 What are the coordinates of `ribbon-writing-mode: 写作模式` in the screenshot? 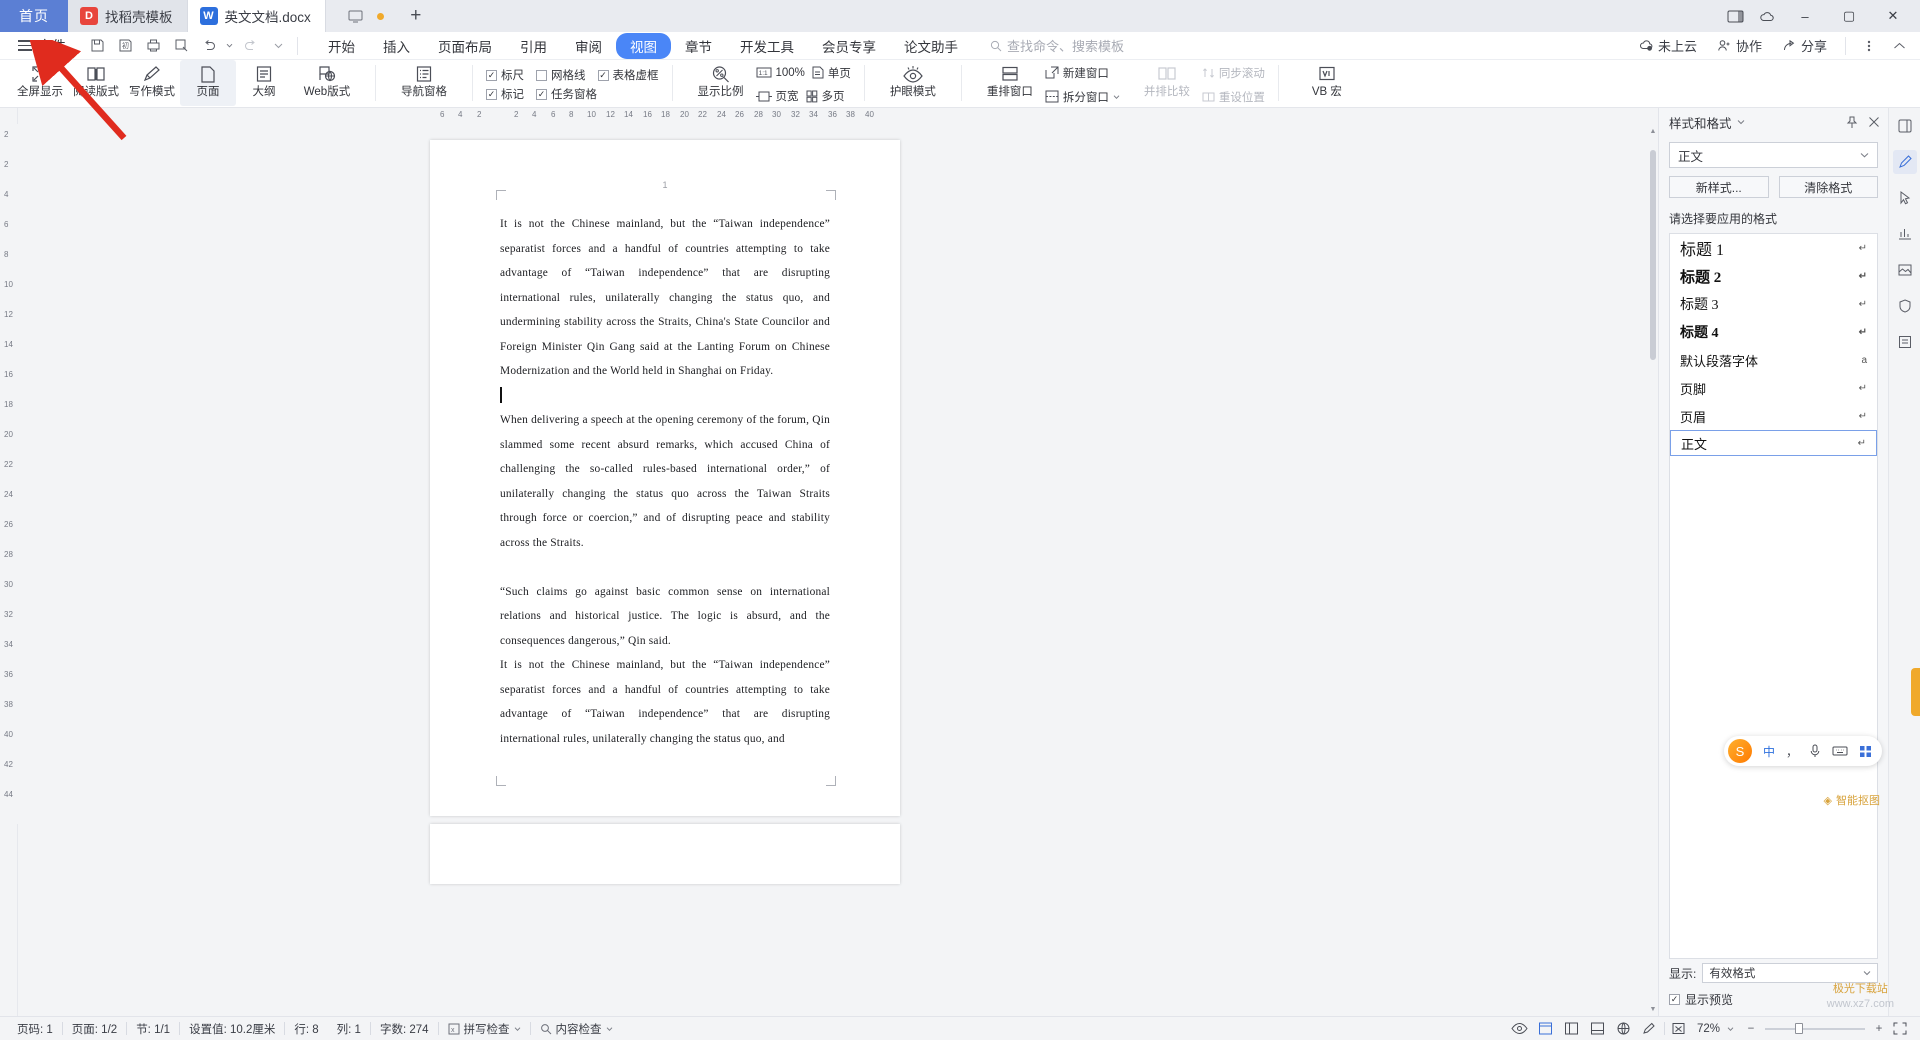 It's located at (152, 83).